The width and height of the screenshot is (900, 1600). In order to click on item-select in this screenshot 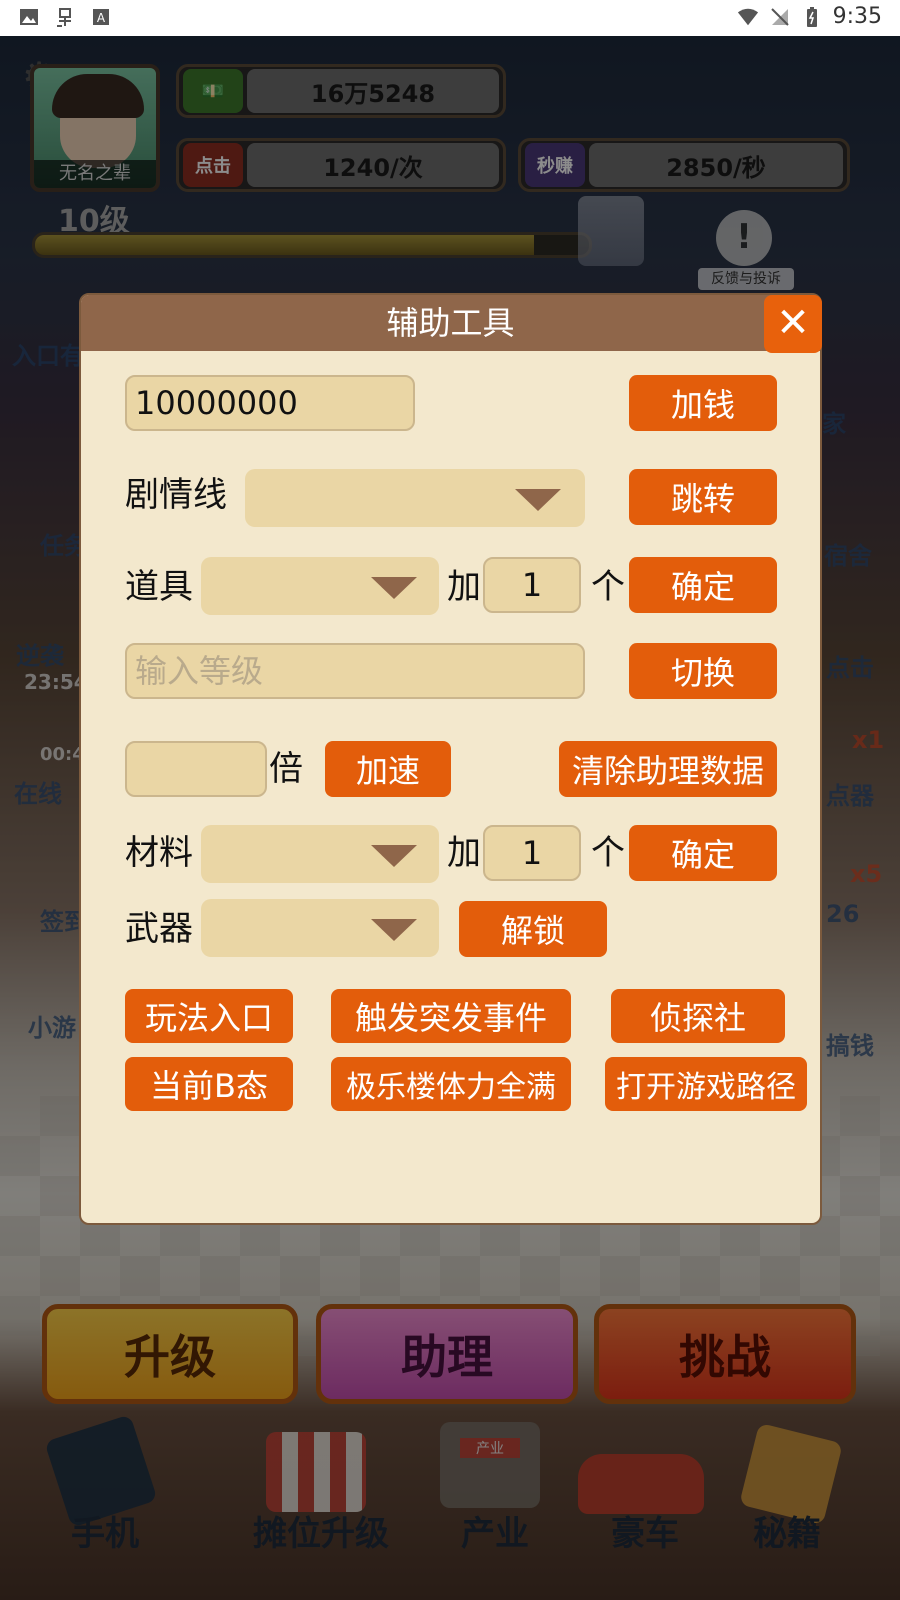, I will do `click(320, 586)`.